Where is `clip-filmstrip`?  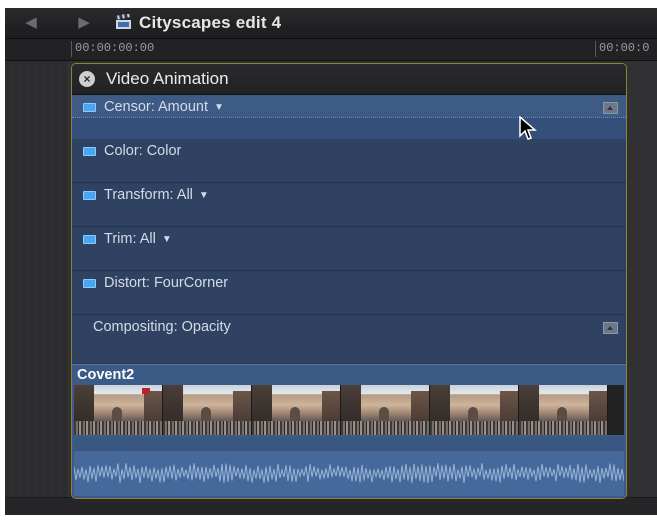 clip-filmstrip is located at coordinates (349, 410).